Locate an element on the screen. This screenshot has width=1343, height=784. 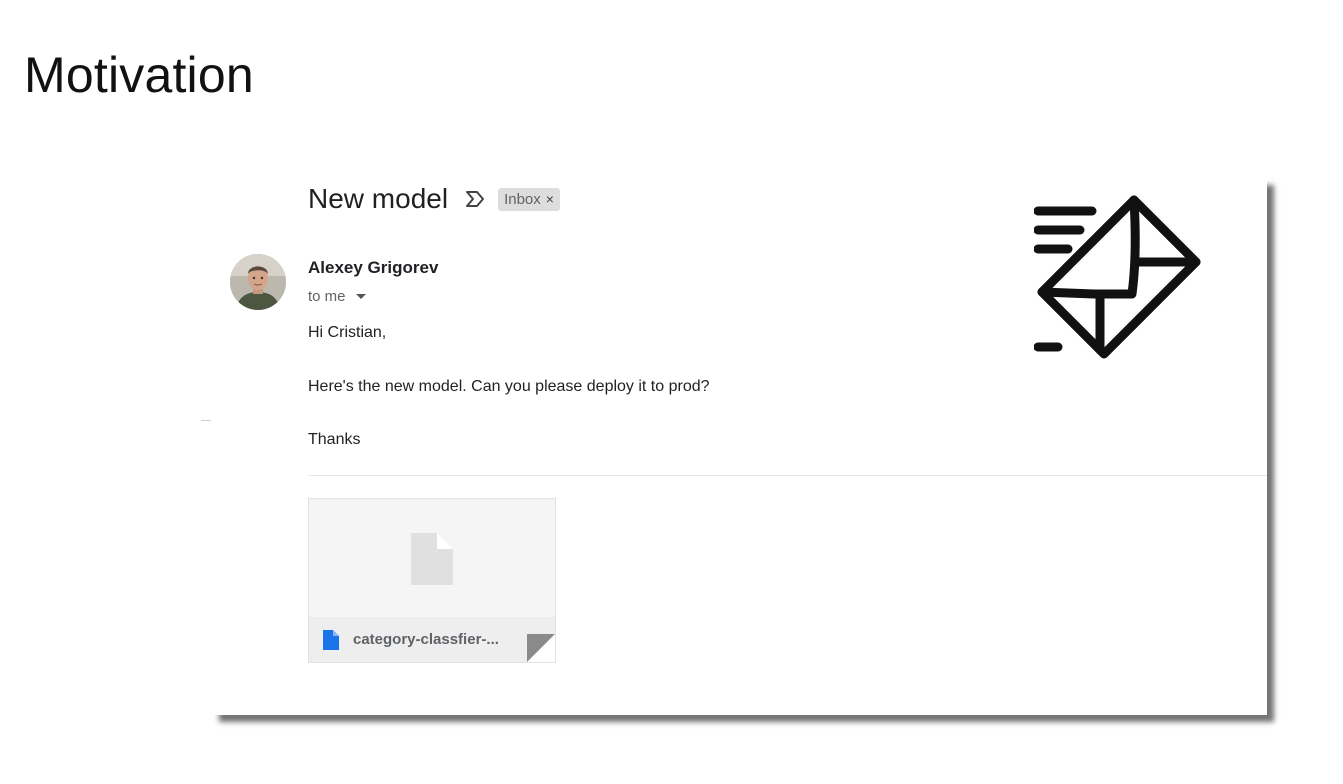
fast-mail-icon is located at coordinates (1117, 277).